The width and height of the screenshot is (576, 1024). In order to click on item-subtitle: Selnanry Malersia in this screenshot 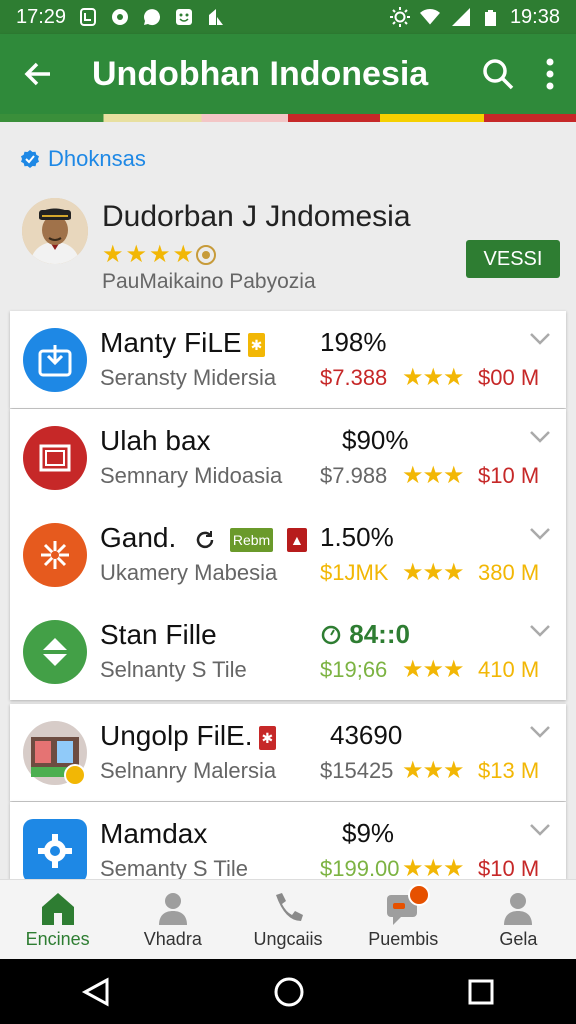, I will do `click(188, 770)`.